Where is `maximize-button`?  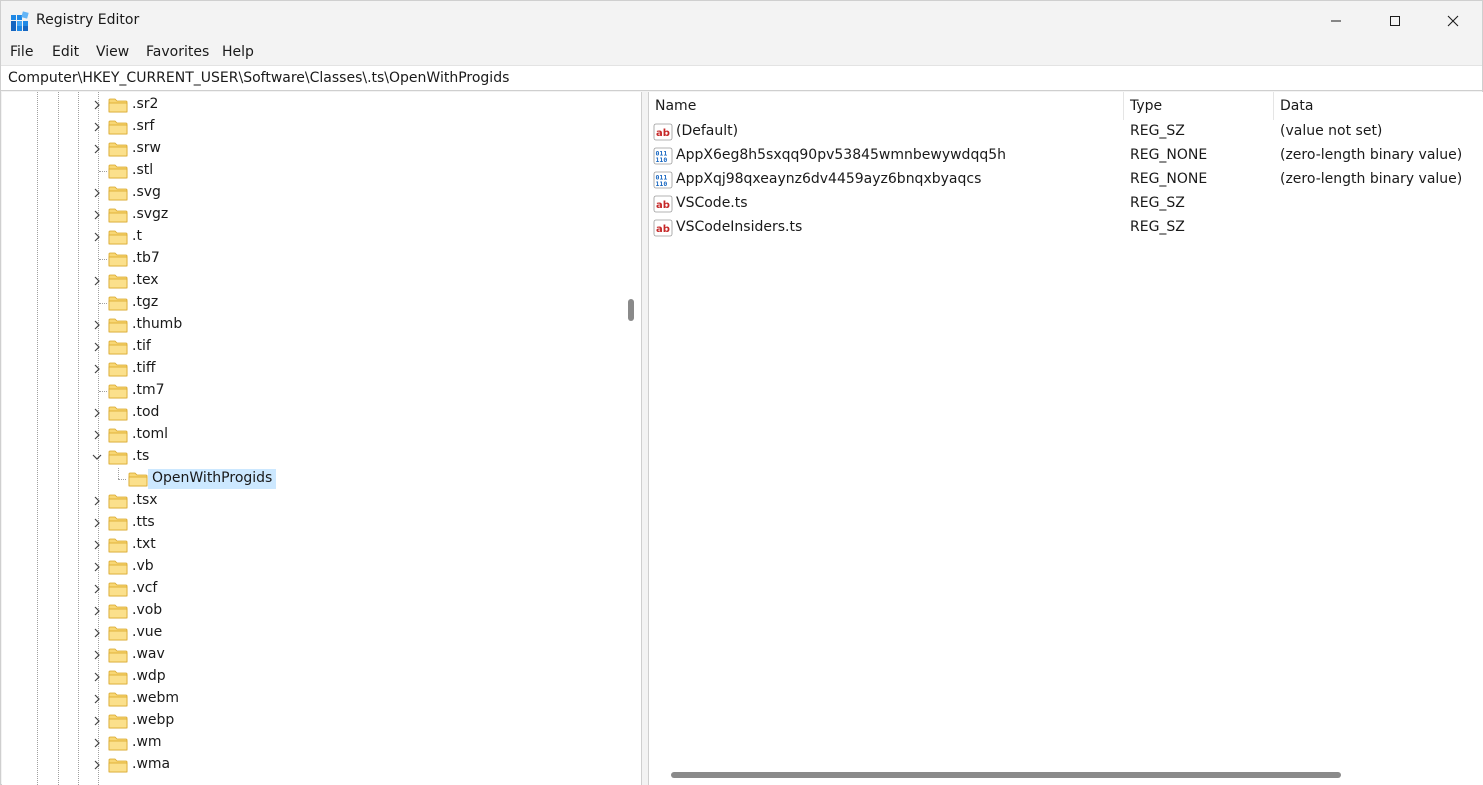 maximize-button is located at coordinates (1395, 21).